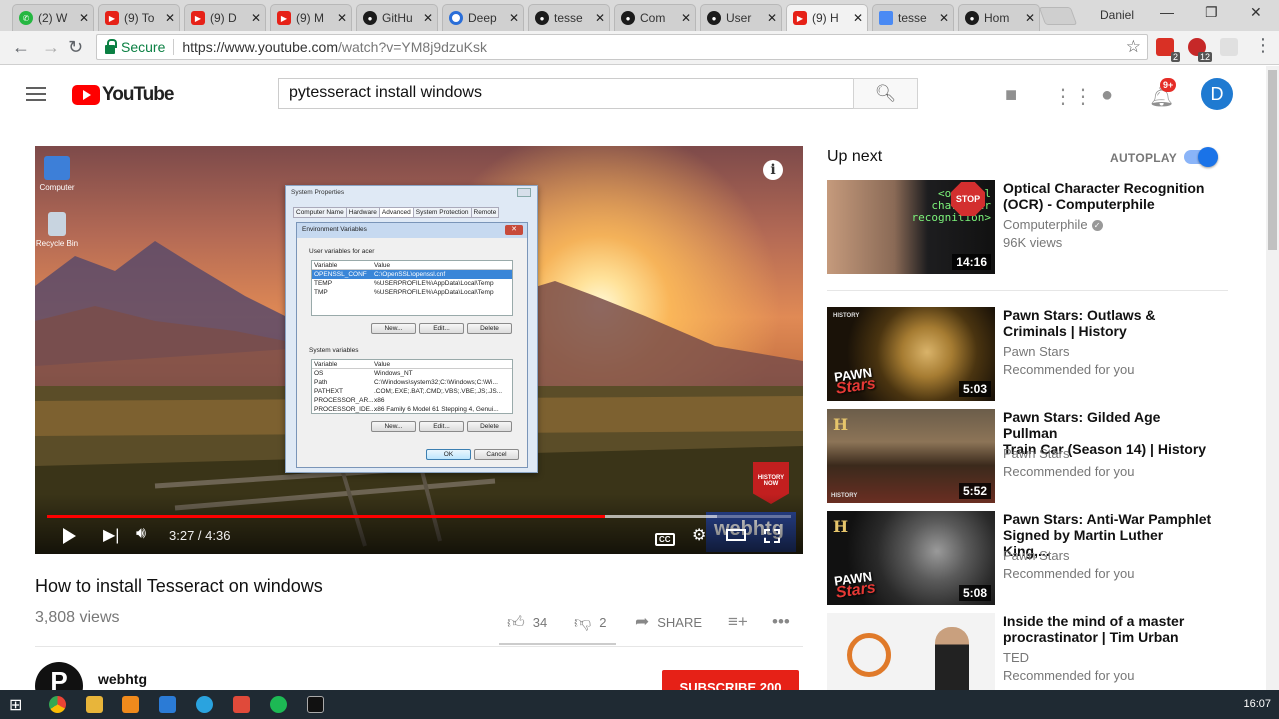 The image size is (1279, 719). Describe the element at coordinates (665, 538) in the screenshot. I see `captions-button: CC` at that location.